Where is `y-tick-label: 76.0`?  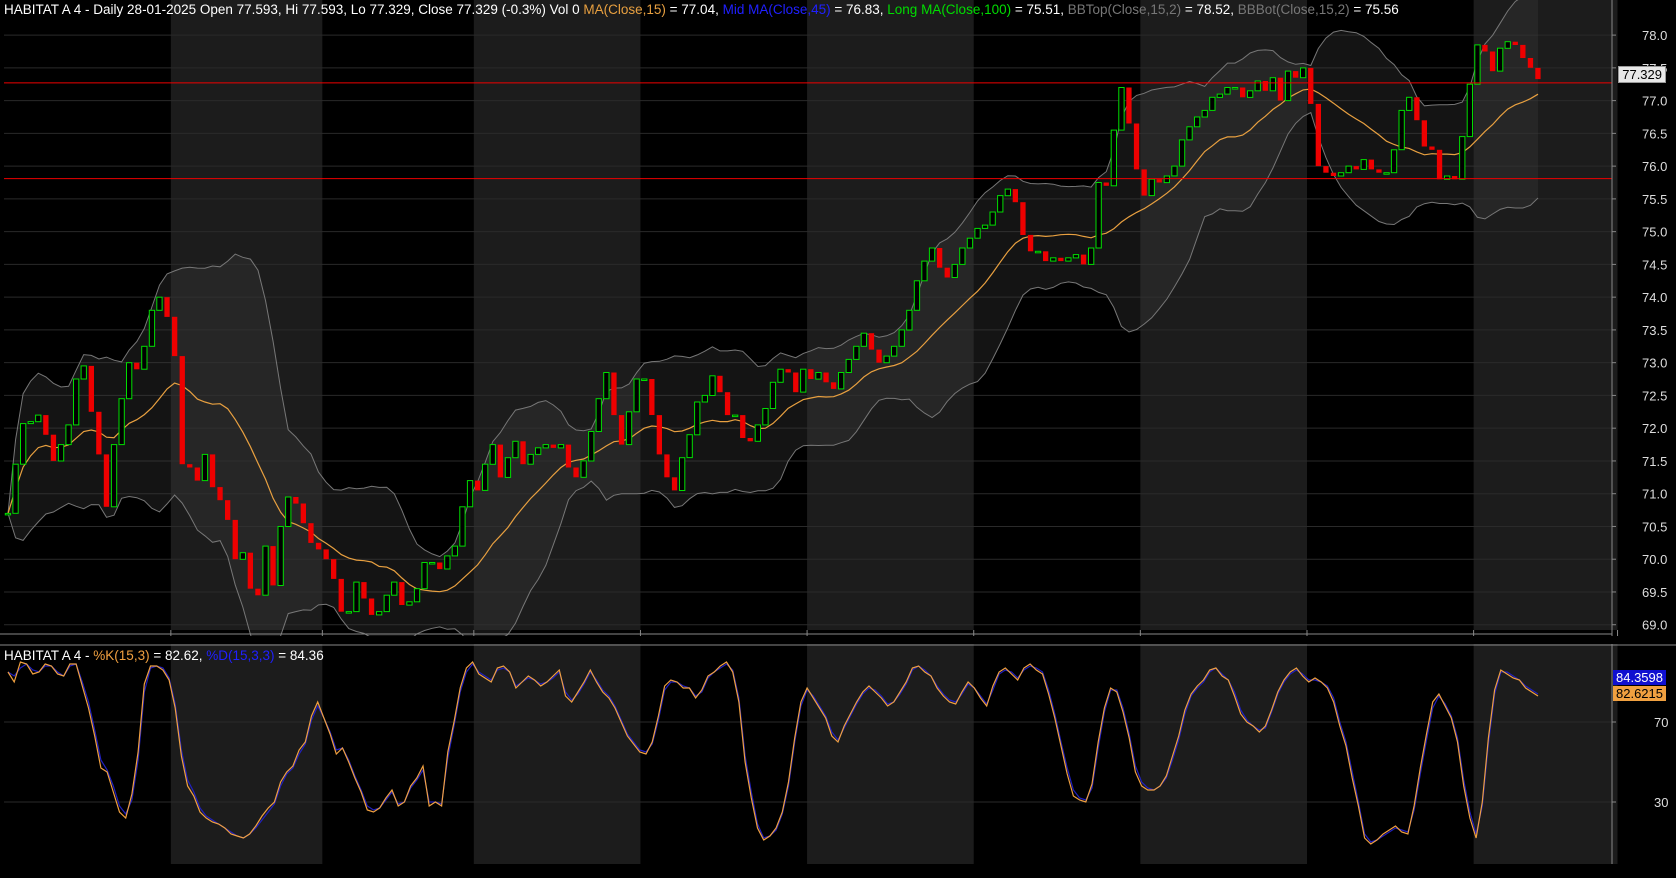 y-tick-label: 76.0 is located at coordinates (1654, 166).